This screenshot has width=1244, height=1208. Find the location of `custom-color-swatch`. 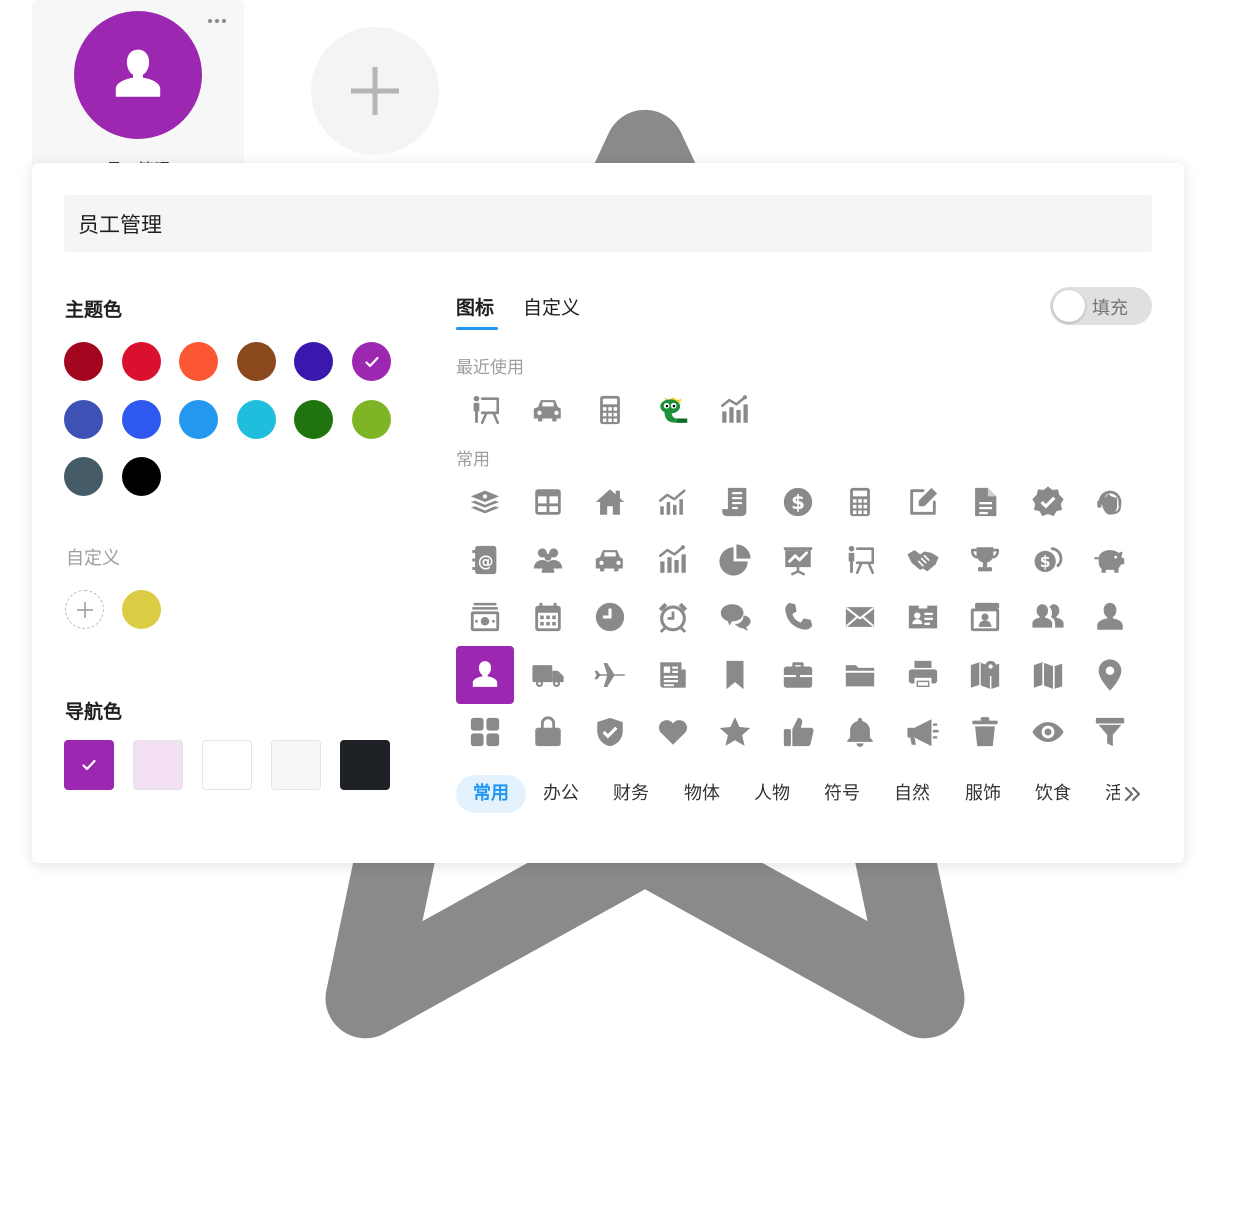

custom-color-swatch is located at coordinates (141, 609).